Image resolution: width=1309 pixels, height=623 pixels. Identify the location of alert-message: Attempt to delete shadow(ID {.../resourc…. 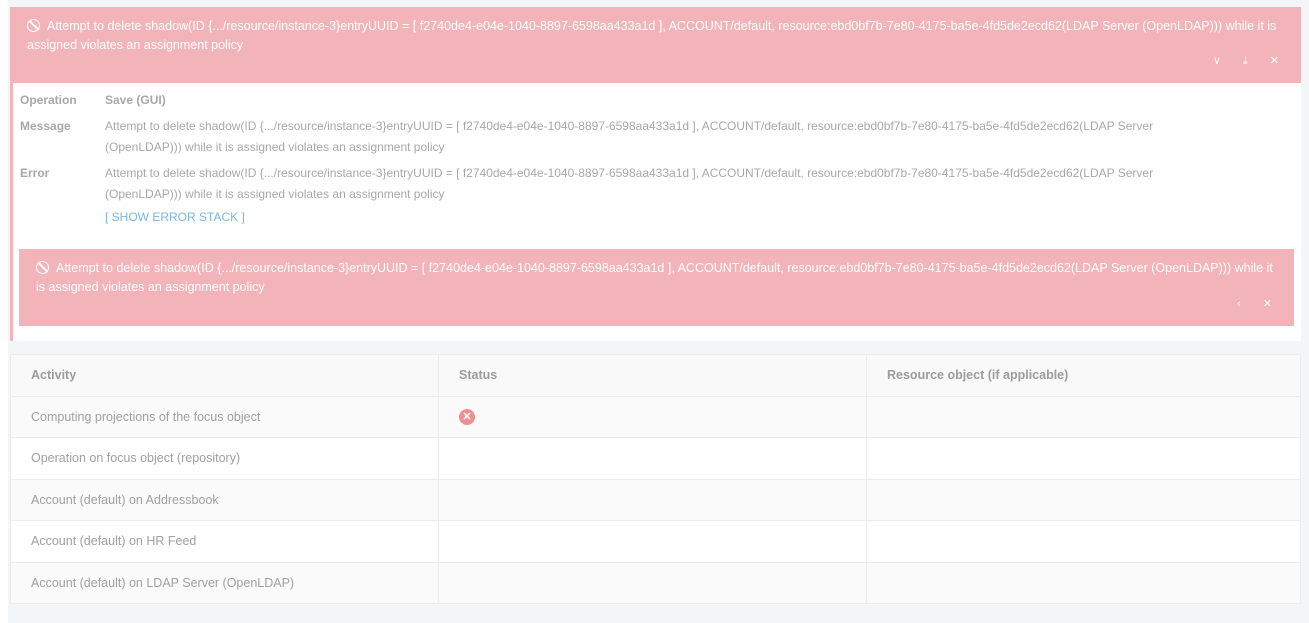
(652, 35).